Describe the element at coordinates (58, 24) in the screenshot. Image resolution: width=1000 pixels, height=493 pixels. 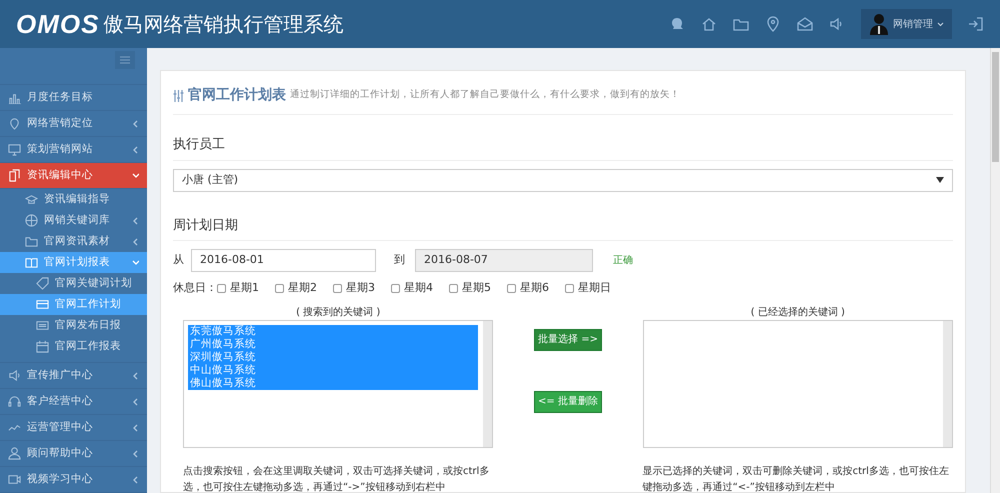
I see `logo: OMOS` at that location.